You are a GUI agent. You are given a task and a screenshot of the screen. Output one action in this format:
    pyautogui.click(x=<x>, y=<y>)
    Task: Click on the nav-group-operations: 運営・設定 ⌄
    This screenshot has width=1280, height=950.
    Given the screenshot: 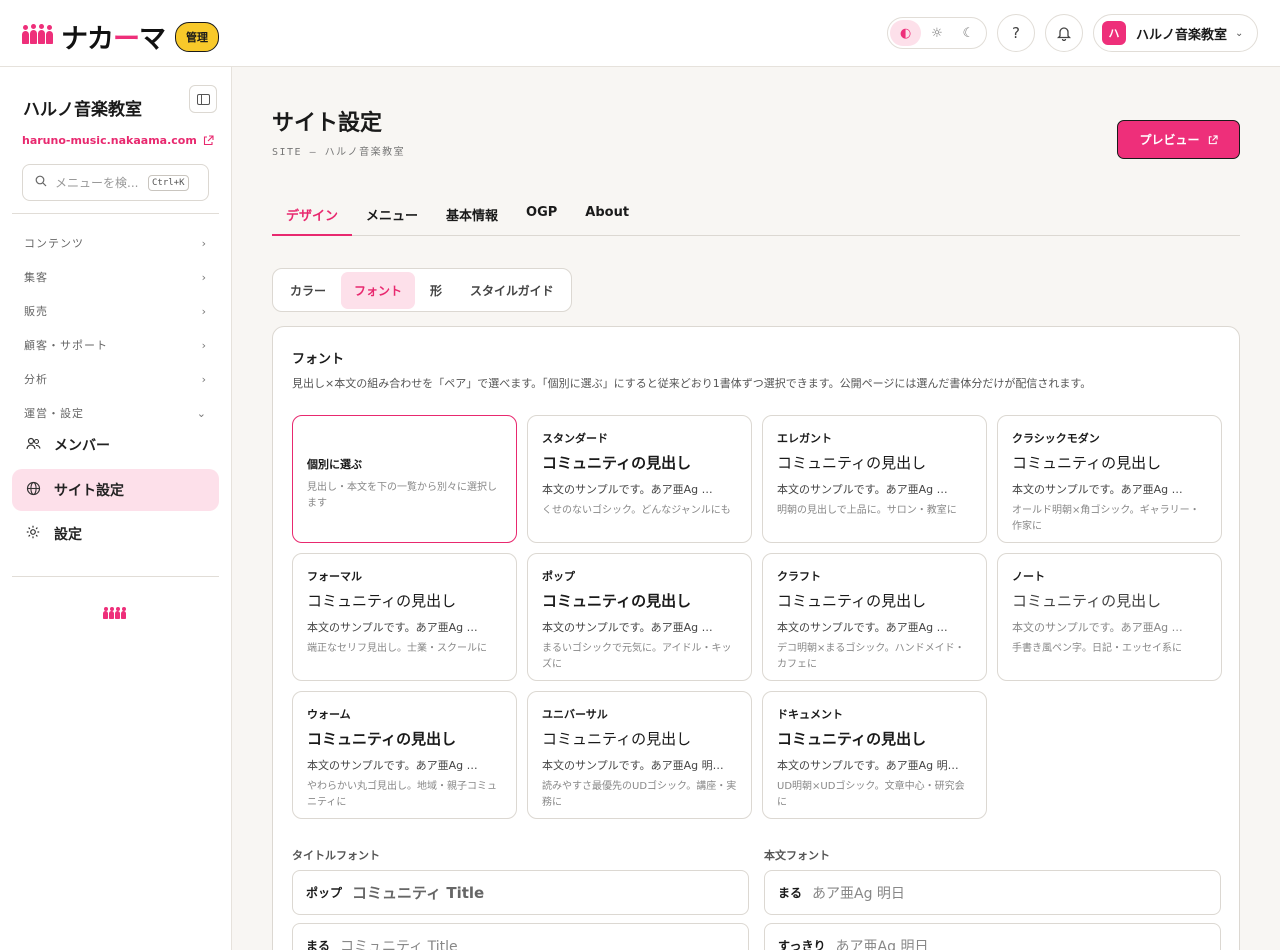 What is the action you would take?
    pyautogui.click(x=115, y=413)
    